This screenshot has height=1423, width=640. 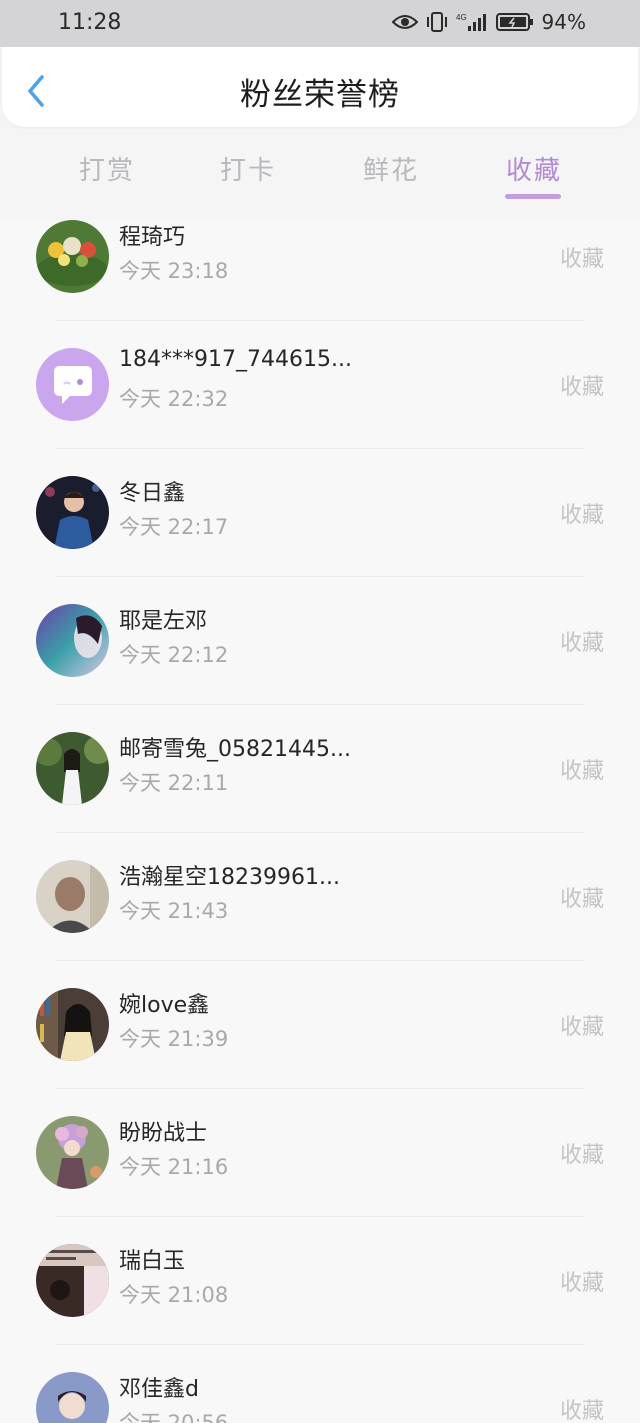 What do you see at coordinates (391, 168) in the screenshot?
I see `tab-flowers: 鲜花` at bounding box center [391, 168].